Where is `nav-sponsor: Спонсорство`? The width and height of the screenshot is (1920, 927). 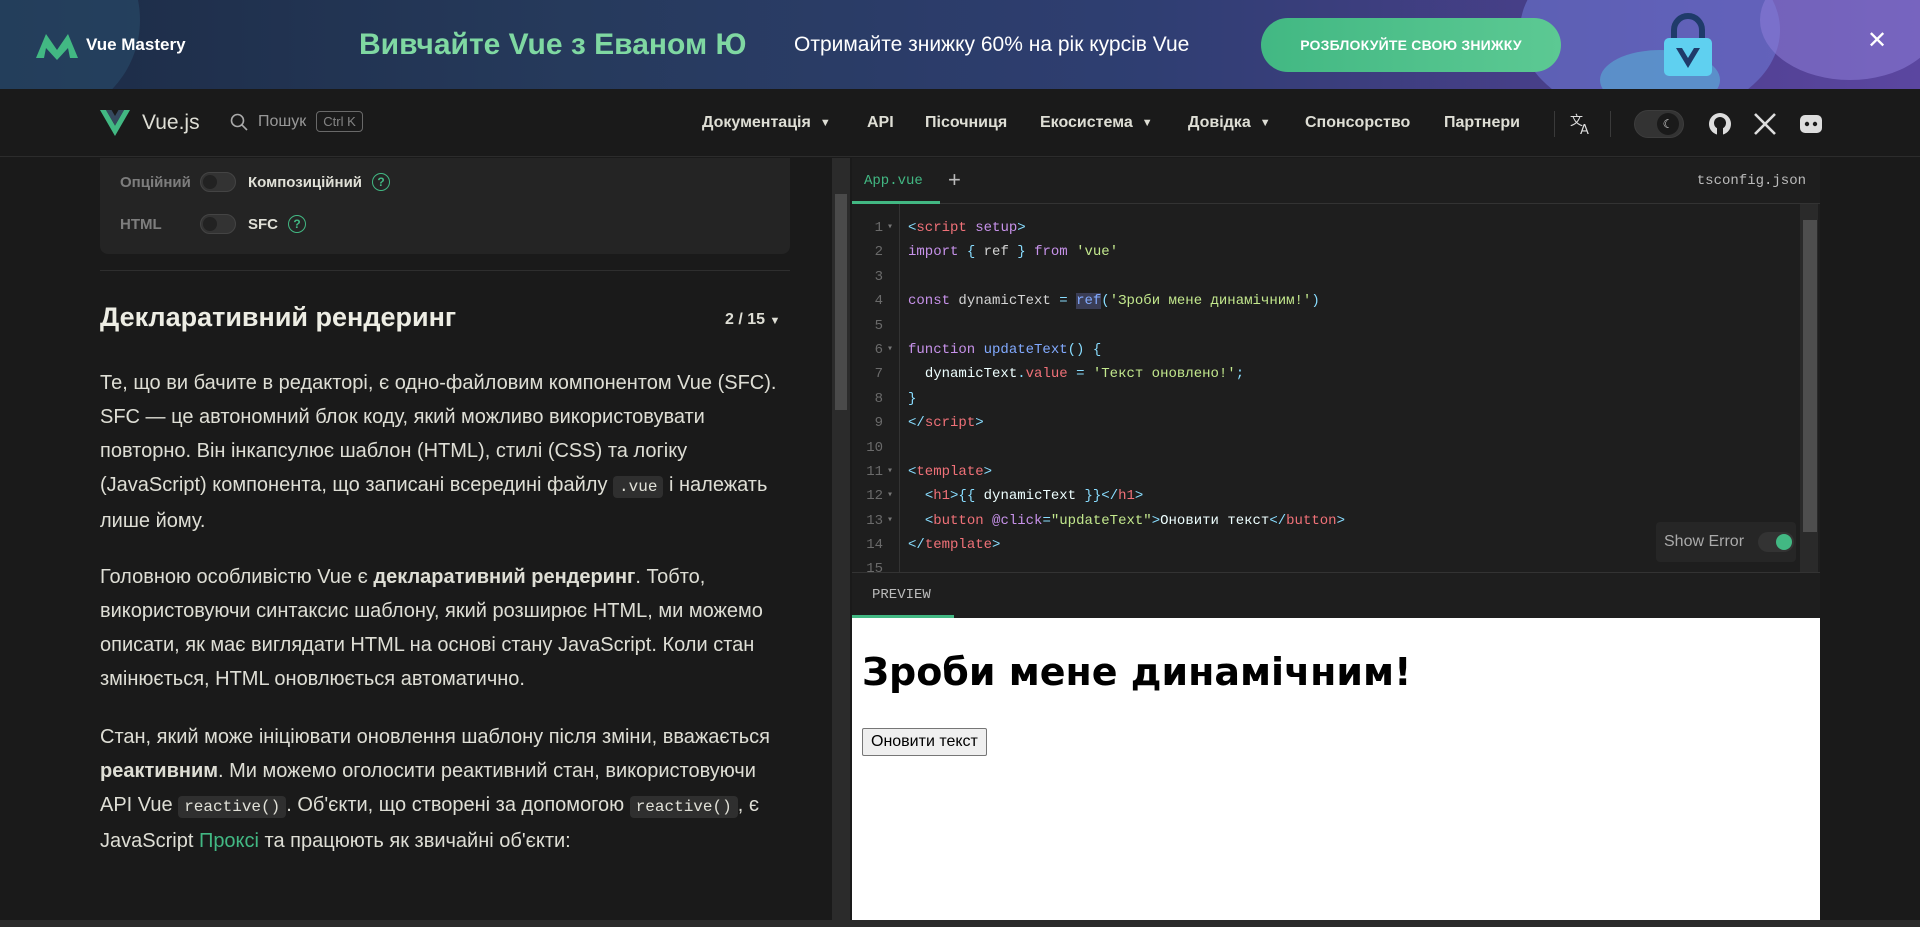 nav-sponsor: Спонсорство is located at coordinates (1357, 123).